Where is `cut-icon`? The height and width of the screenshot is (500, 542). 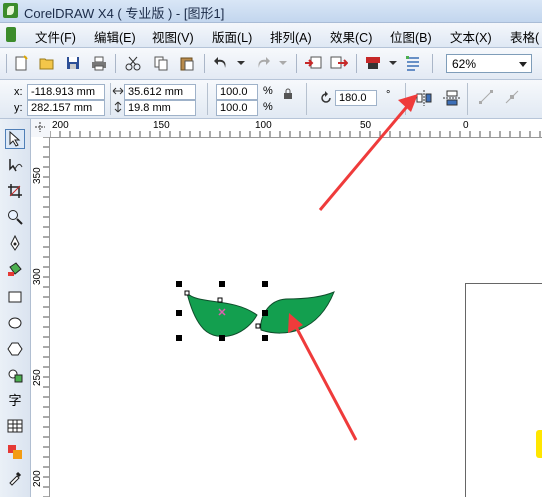
cut-icon is located at coordinates (133, 63).